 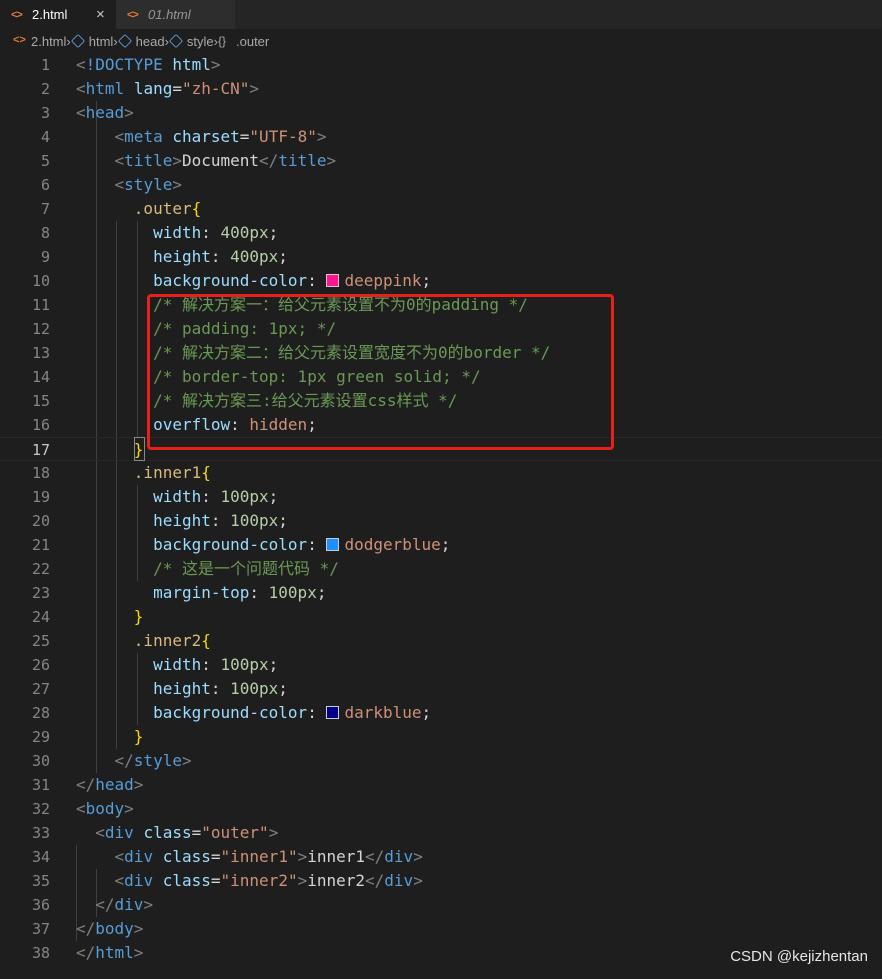 I want to click on code-text: .outer{, so click(x=138, y=209).